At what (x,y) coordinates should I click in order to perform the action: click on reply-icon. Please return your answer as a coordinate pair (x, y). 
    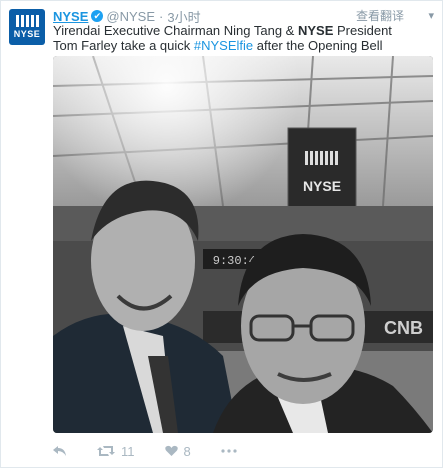
    Looking at the image, I should click on (59, 451).